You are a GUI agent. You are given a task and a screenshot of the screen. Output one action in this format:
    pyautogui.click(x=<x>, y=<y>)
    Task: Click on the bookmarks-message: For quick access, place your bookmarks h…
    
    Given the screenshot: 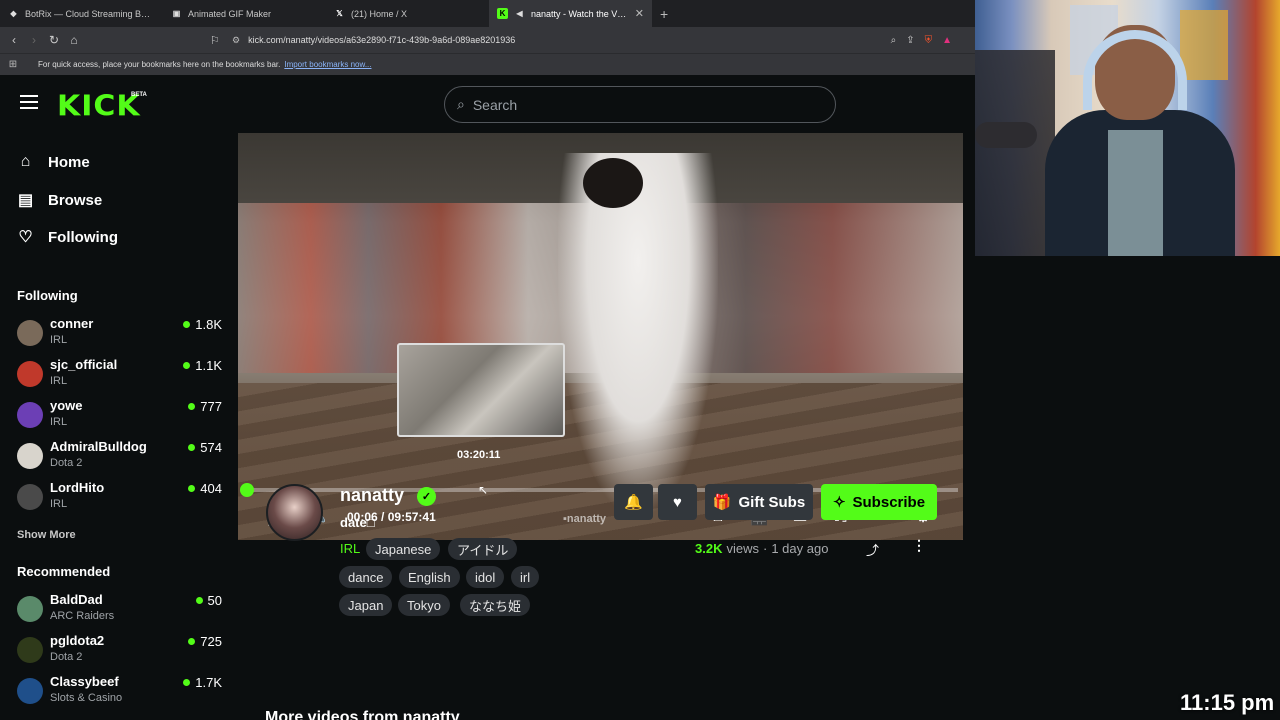 What is the action you would take?
    pyautogui.click(x=159, y=64)
    